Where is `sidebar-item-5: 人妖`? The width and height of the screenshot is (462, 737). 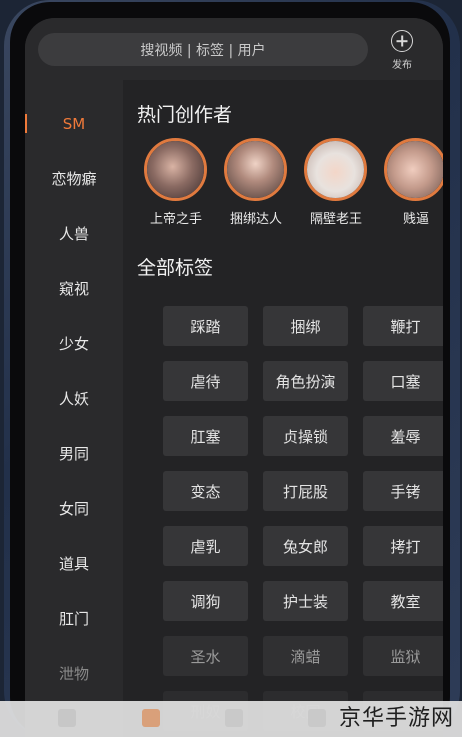 sidebar-item-5: 人妖 is located at coordinates (74, 398).